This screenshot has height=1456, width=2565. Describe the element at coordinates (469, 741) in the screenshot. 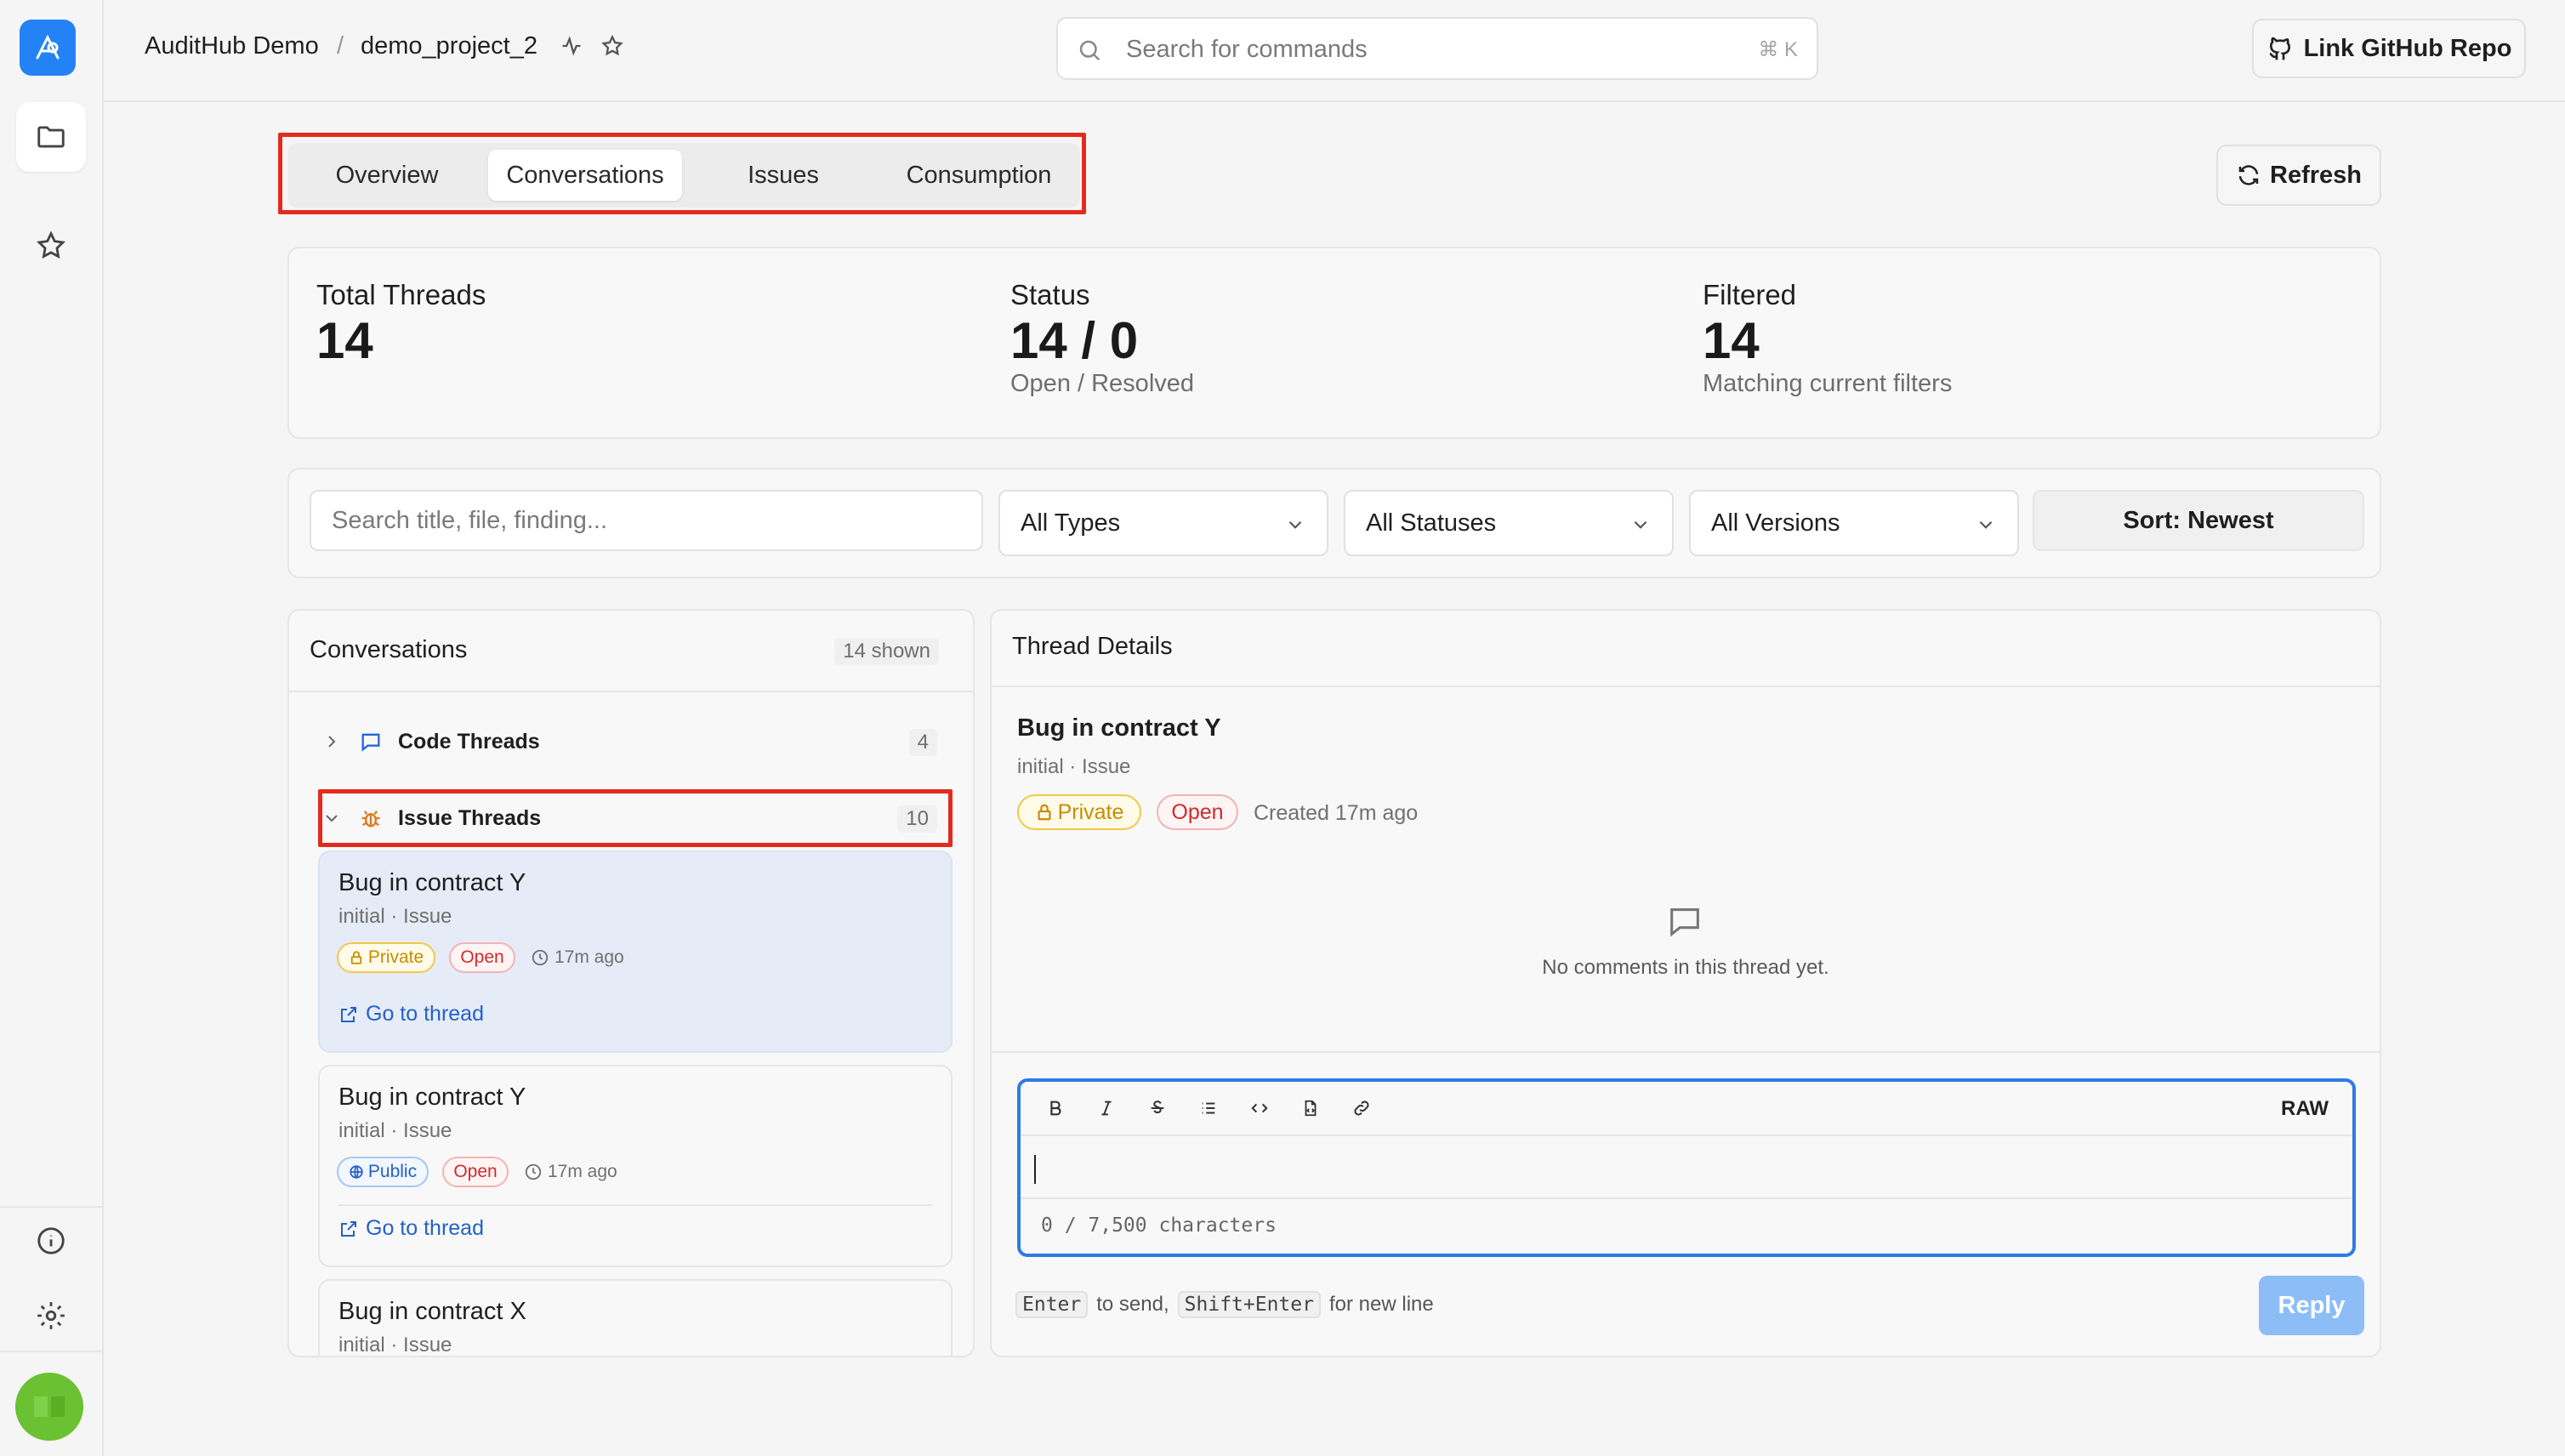

I see `group-code-threads-label: Code Threads` at that location.